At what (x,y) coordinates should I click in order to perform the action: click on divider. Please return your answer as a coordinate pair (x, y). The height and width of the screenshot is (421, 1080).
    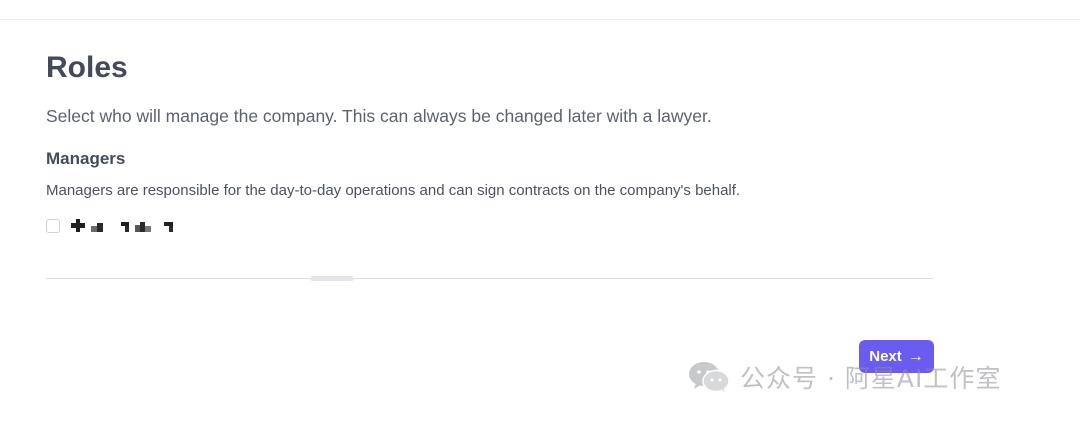
    Looking at the image, I should click on (489, 278).